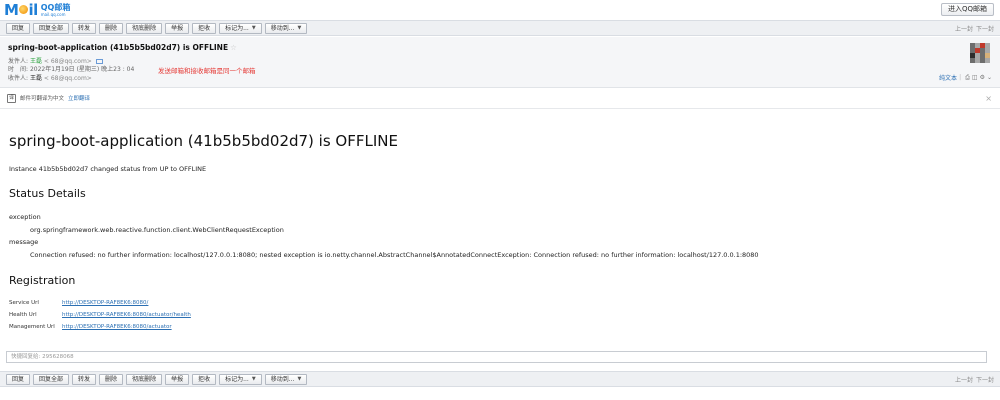 The height and width of the screenshot is (400, 1000). Describe the element at coordinates (948, 77) in the screenshot. I see `plain-text-link: 纯文本` at that location.